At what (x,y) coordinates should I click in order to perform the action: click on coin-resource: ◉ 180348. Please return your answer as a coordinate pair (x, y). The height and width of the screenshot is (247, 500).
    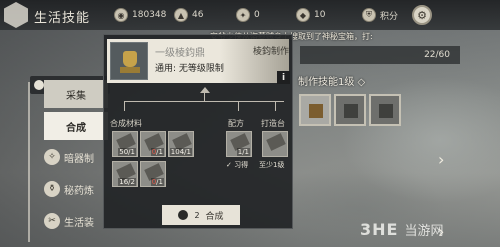
    Looking at the image, I should click on (140, 15).